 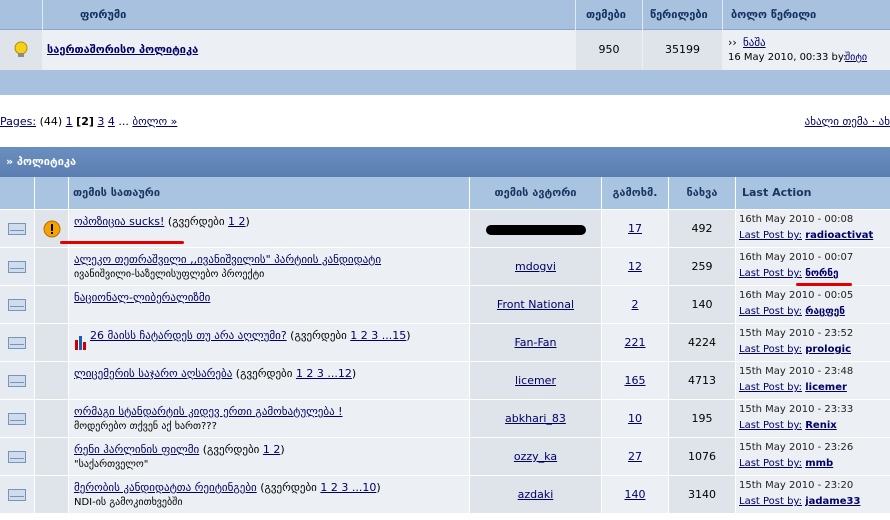 I want to click on category-title: » პოლიტიკა, so click(x=41, y=161).